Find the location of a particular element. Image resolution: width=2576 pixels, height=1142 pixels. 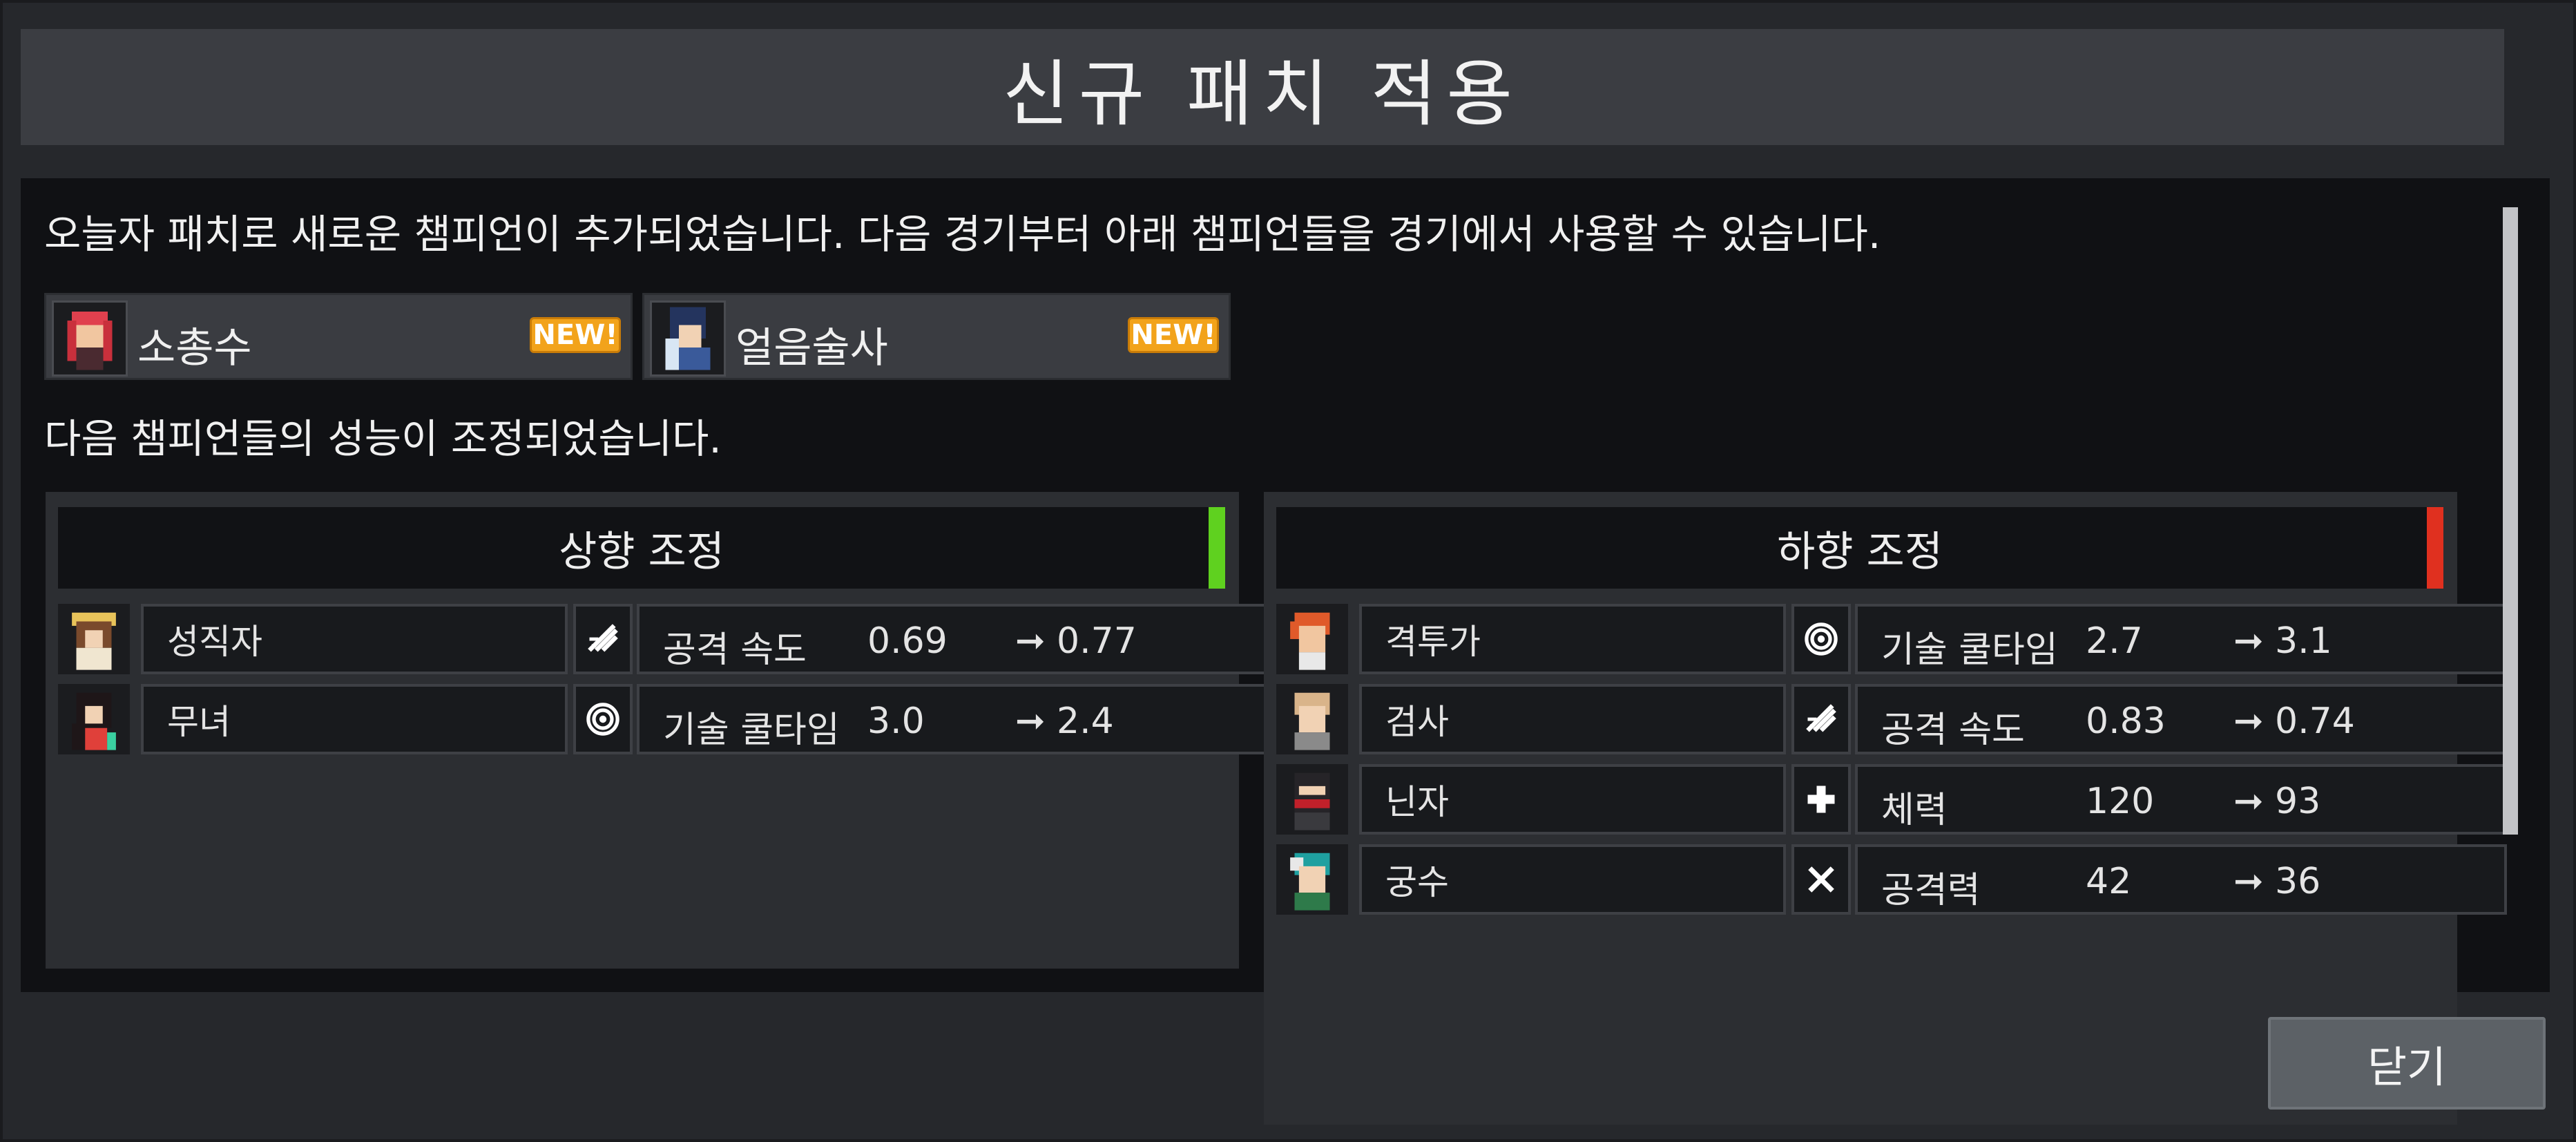

archer-portrait-icon is located at coordinates (1310, 882).